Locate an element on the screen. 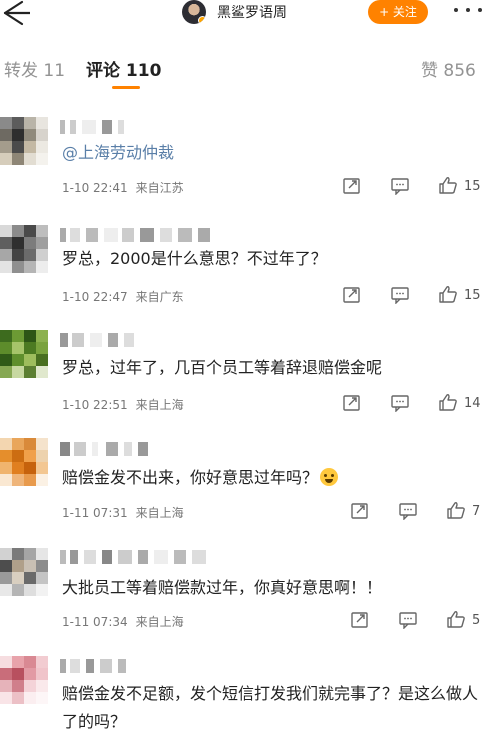  like-count: 5 is located at coordinates (476, 620).